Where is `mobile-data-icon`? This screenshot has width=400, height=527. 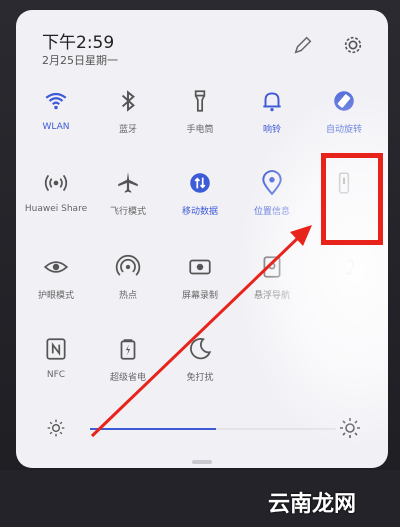
mobile-data-icon is located at coordinates (200, 183).